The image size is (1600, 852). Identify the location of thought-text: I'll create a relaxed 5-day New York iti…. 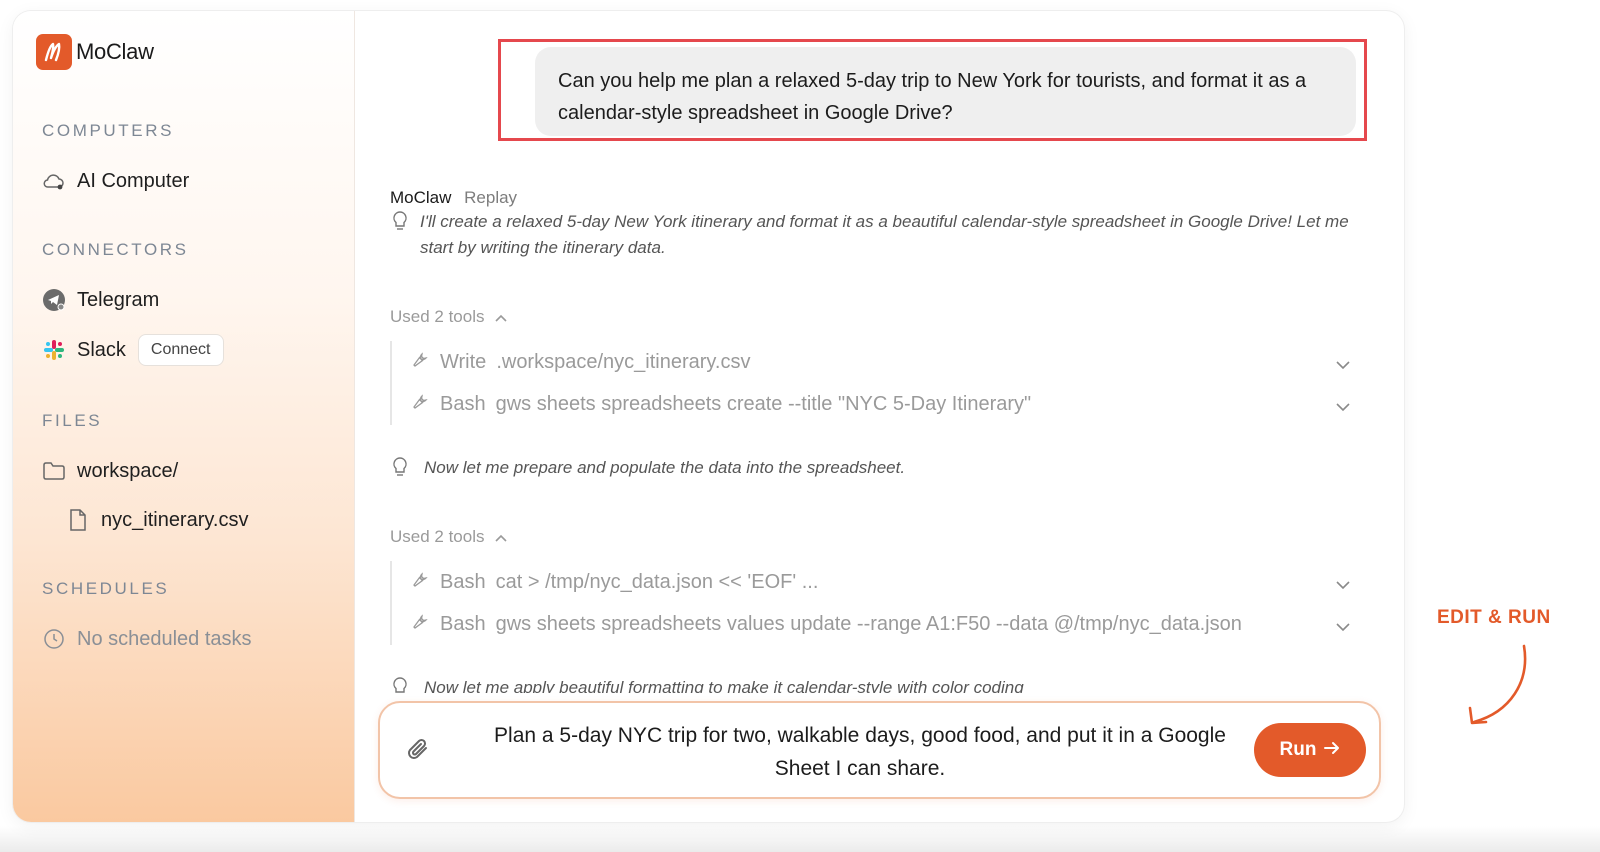
(884, 234).